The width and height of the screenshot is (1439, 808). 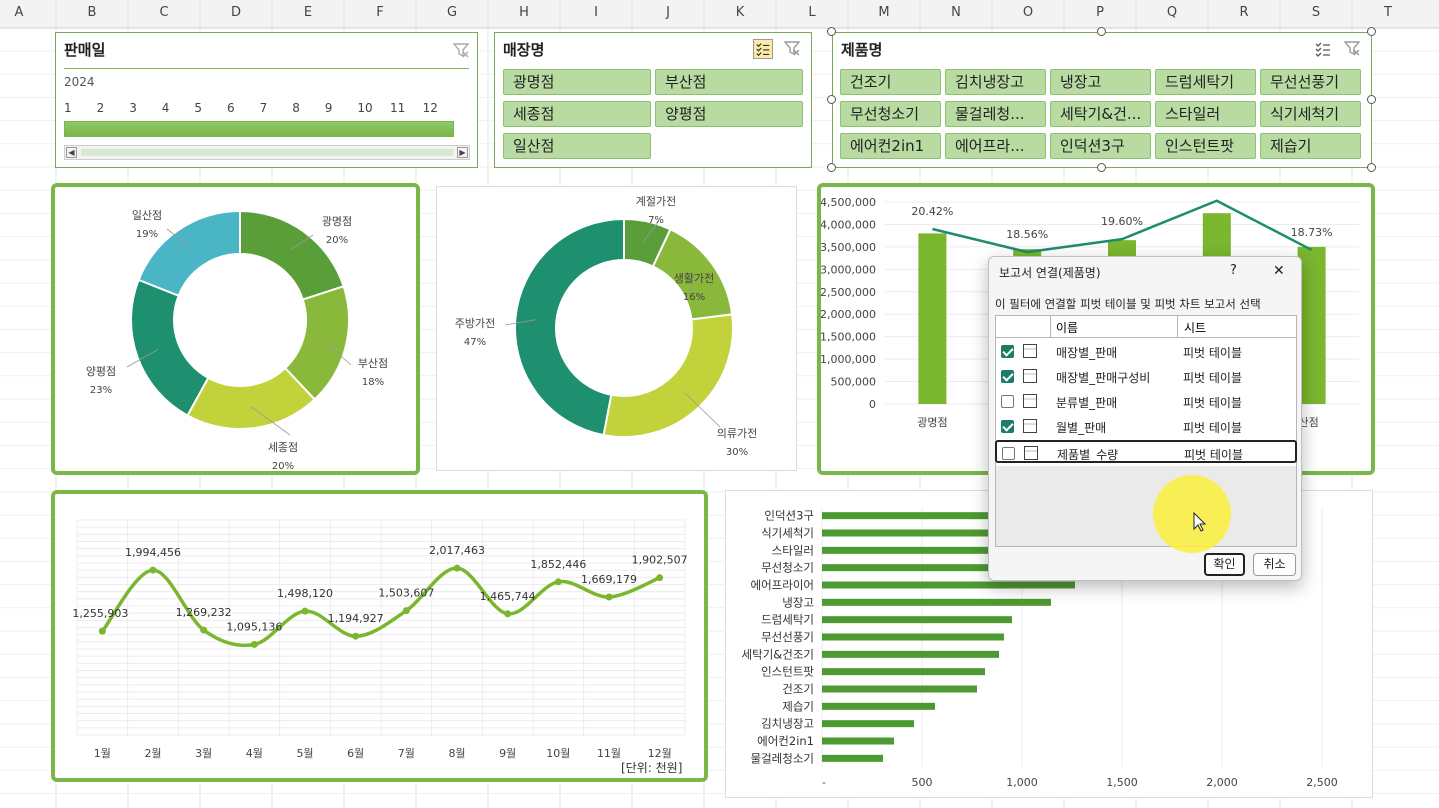 What do you see at coordinates (1146, 351) in the screenshot?
I see `connection-row: 매장별_판매 피벗 테이블` at bounding box center [1146, 351].